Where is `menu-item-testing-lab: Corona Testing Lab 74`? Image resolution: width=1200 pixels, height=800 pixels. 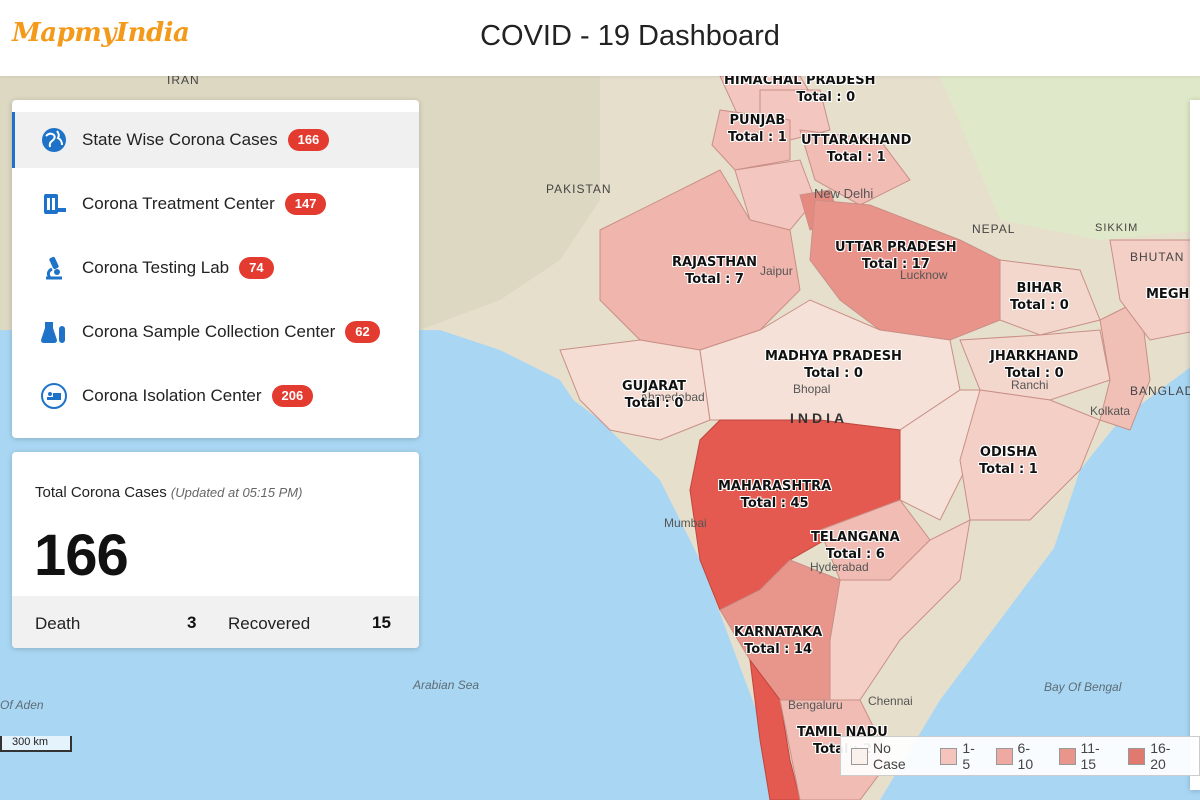 menu-item-testing-lab: Corona Testing Lab 74 is located at coordinates (215, 268).